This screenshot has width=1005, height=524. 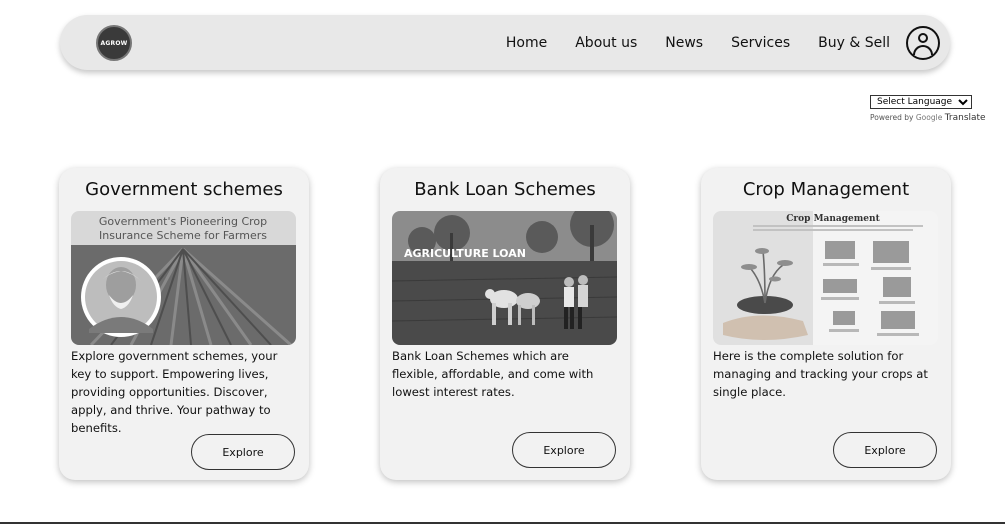 I want to click on card-title: Crop Management, so click(x=826, y=189).